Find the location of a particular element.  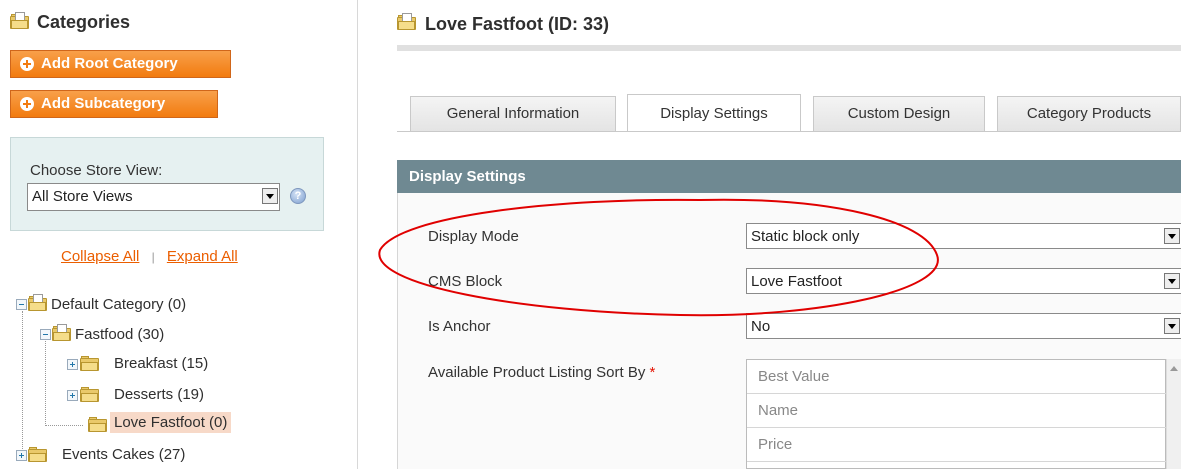

display-mode-value: Static block only is located at coordinates (805, 236).